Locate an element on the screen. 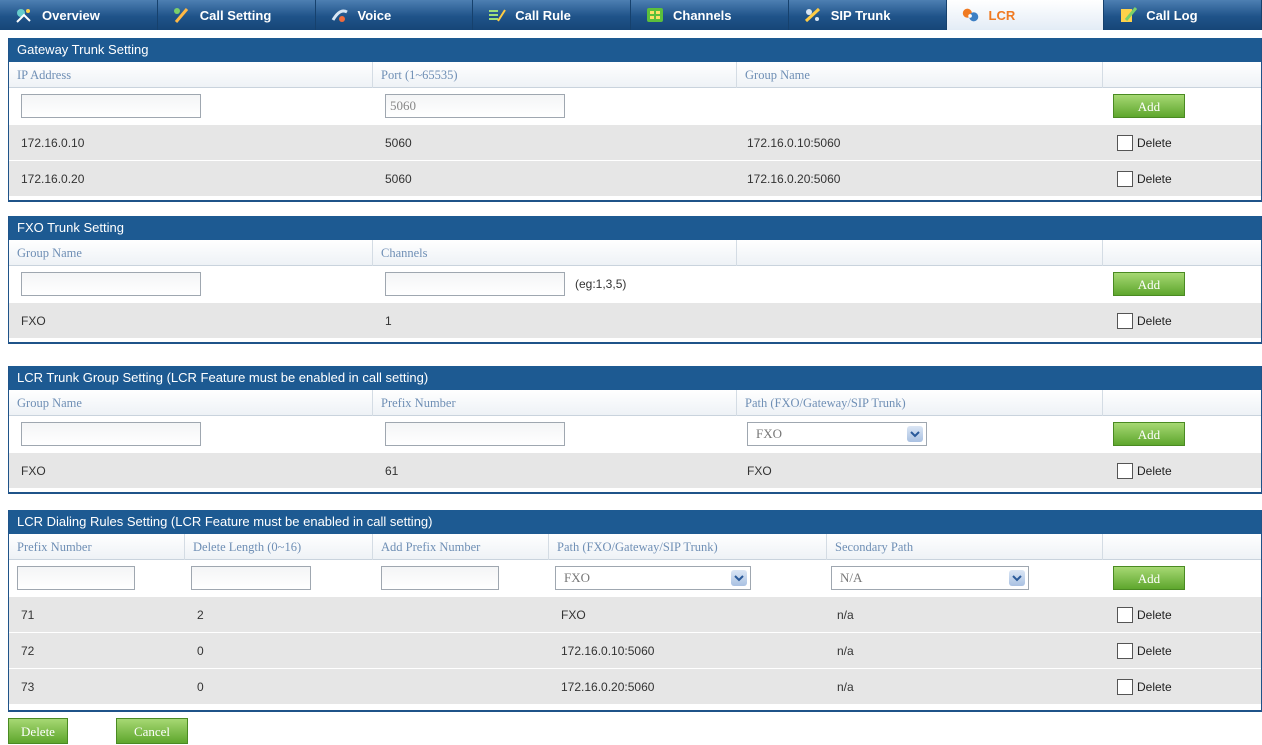 The width and height of the screenshot is (1262, 745). column-header: Path (FXO/Gateway/SIP Trunk) is located at coordinates (920, 403).